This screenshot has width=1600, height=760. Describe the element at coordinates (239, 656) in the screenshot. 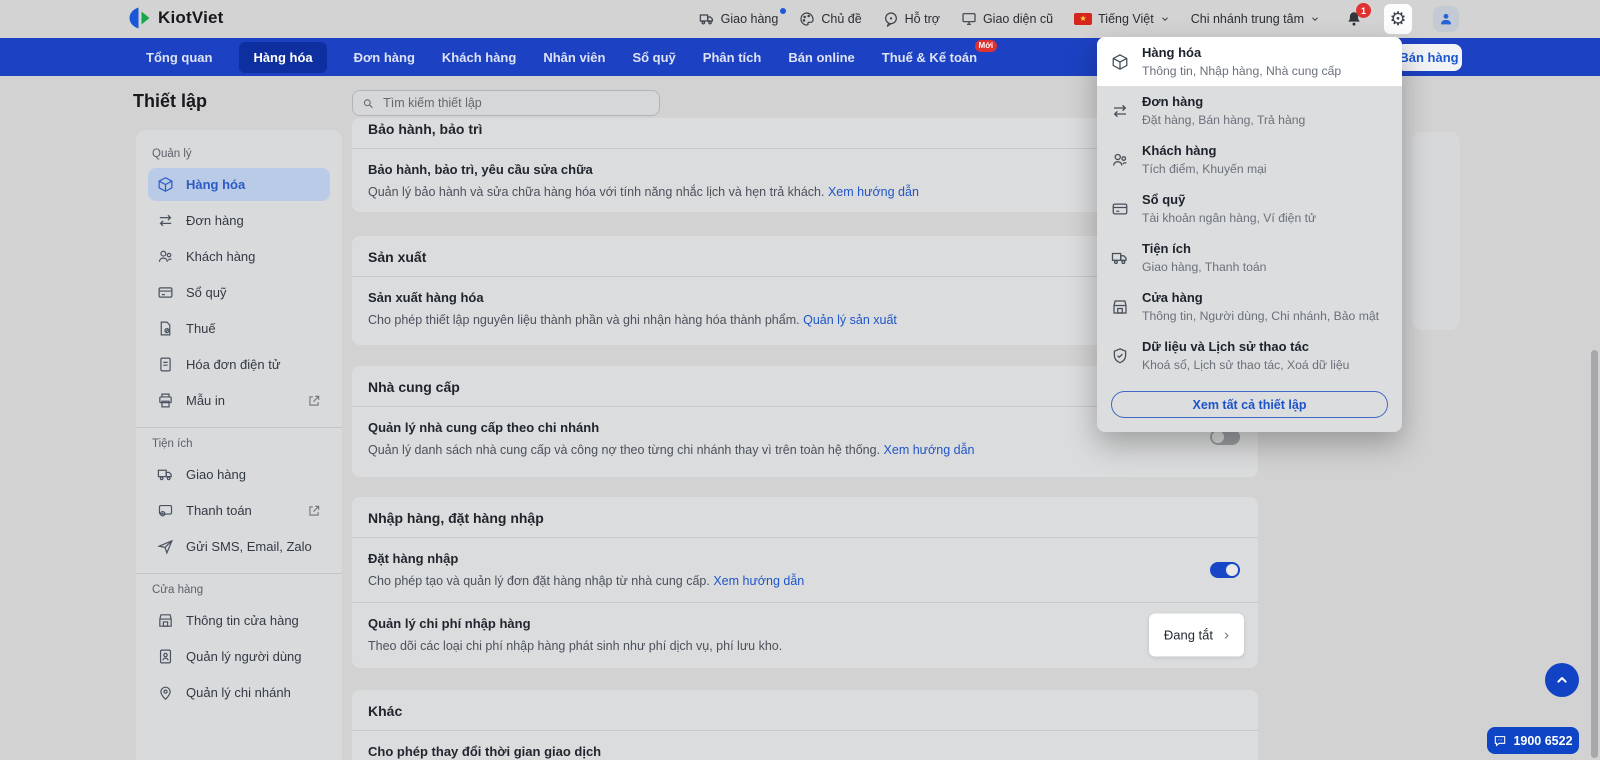

I see `sidebar-item-quan-ly-nguoi-dung: Quản lý người dùng` at that location.